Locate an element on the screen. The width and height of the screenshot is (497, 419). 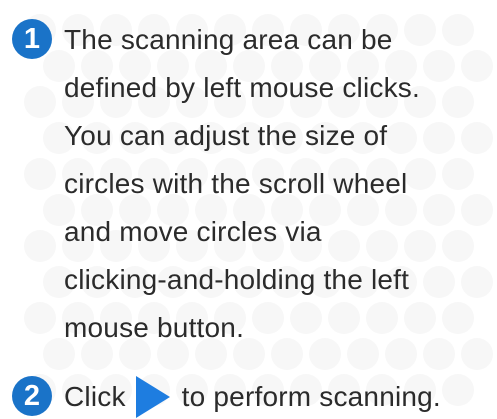
step-1-line: mouse button. is located at coordinates (154, 327).